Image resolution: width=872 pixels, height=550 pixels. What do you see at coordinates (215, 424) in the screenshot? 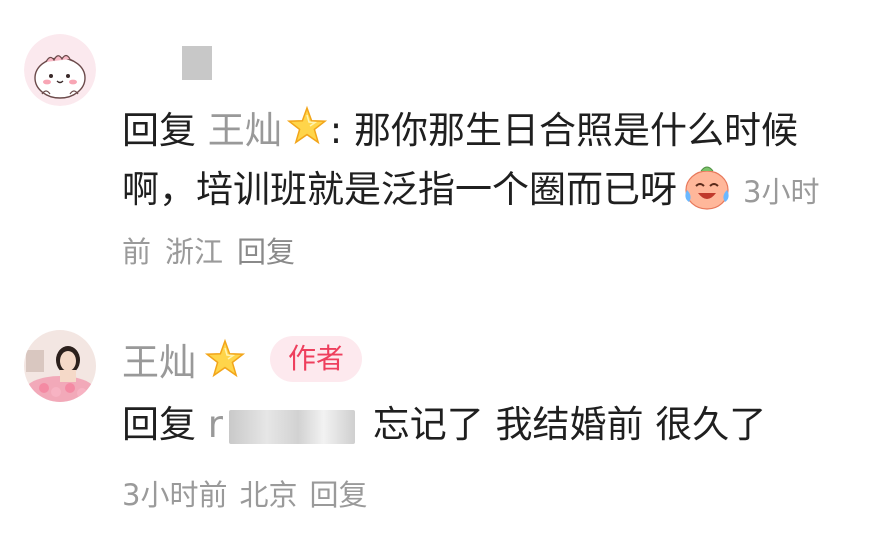
I see `reply-target-name: r` at bounding box center [215, 424].